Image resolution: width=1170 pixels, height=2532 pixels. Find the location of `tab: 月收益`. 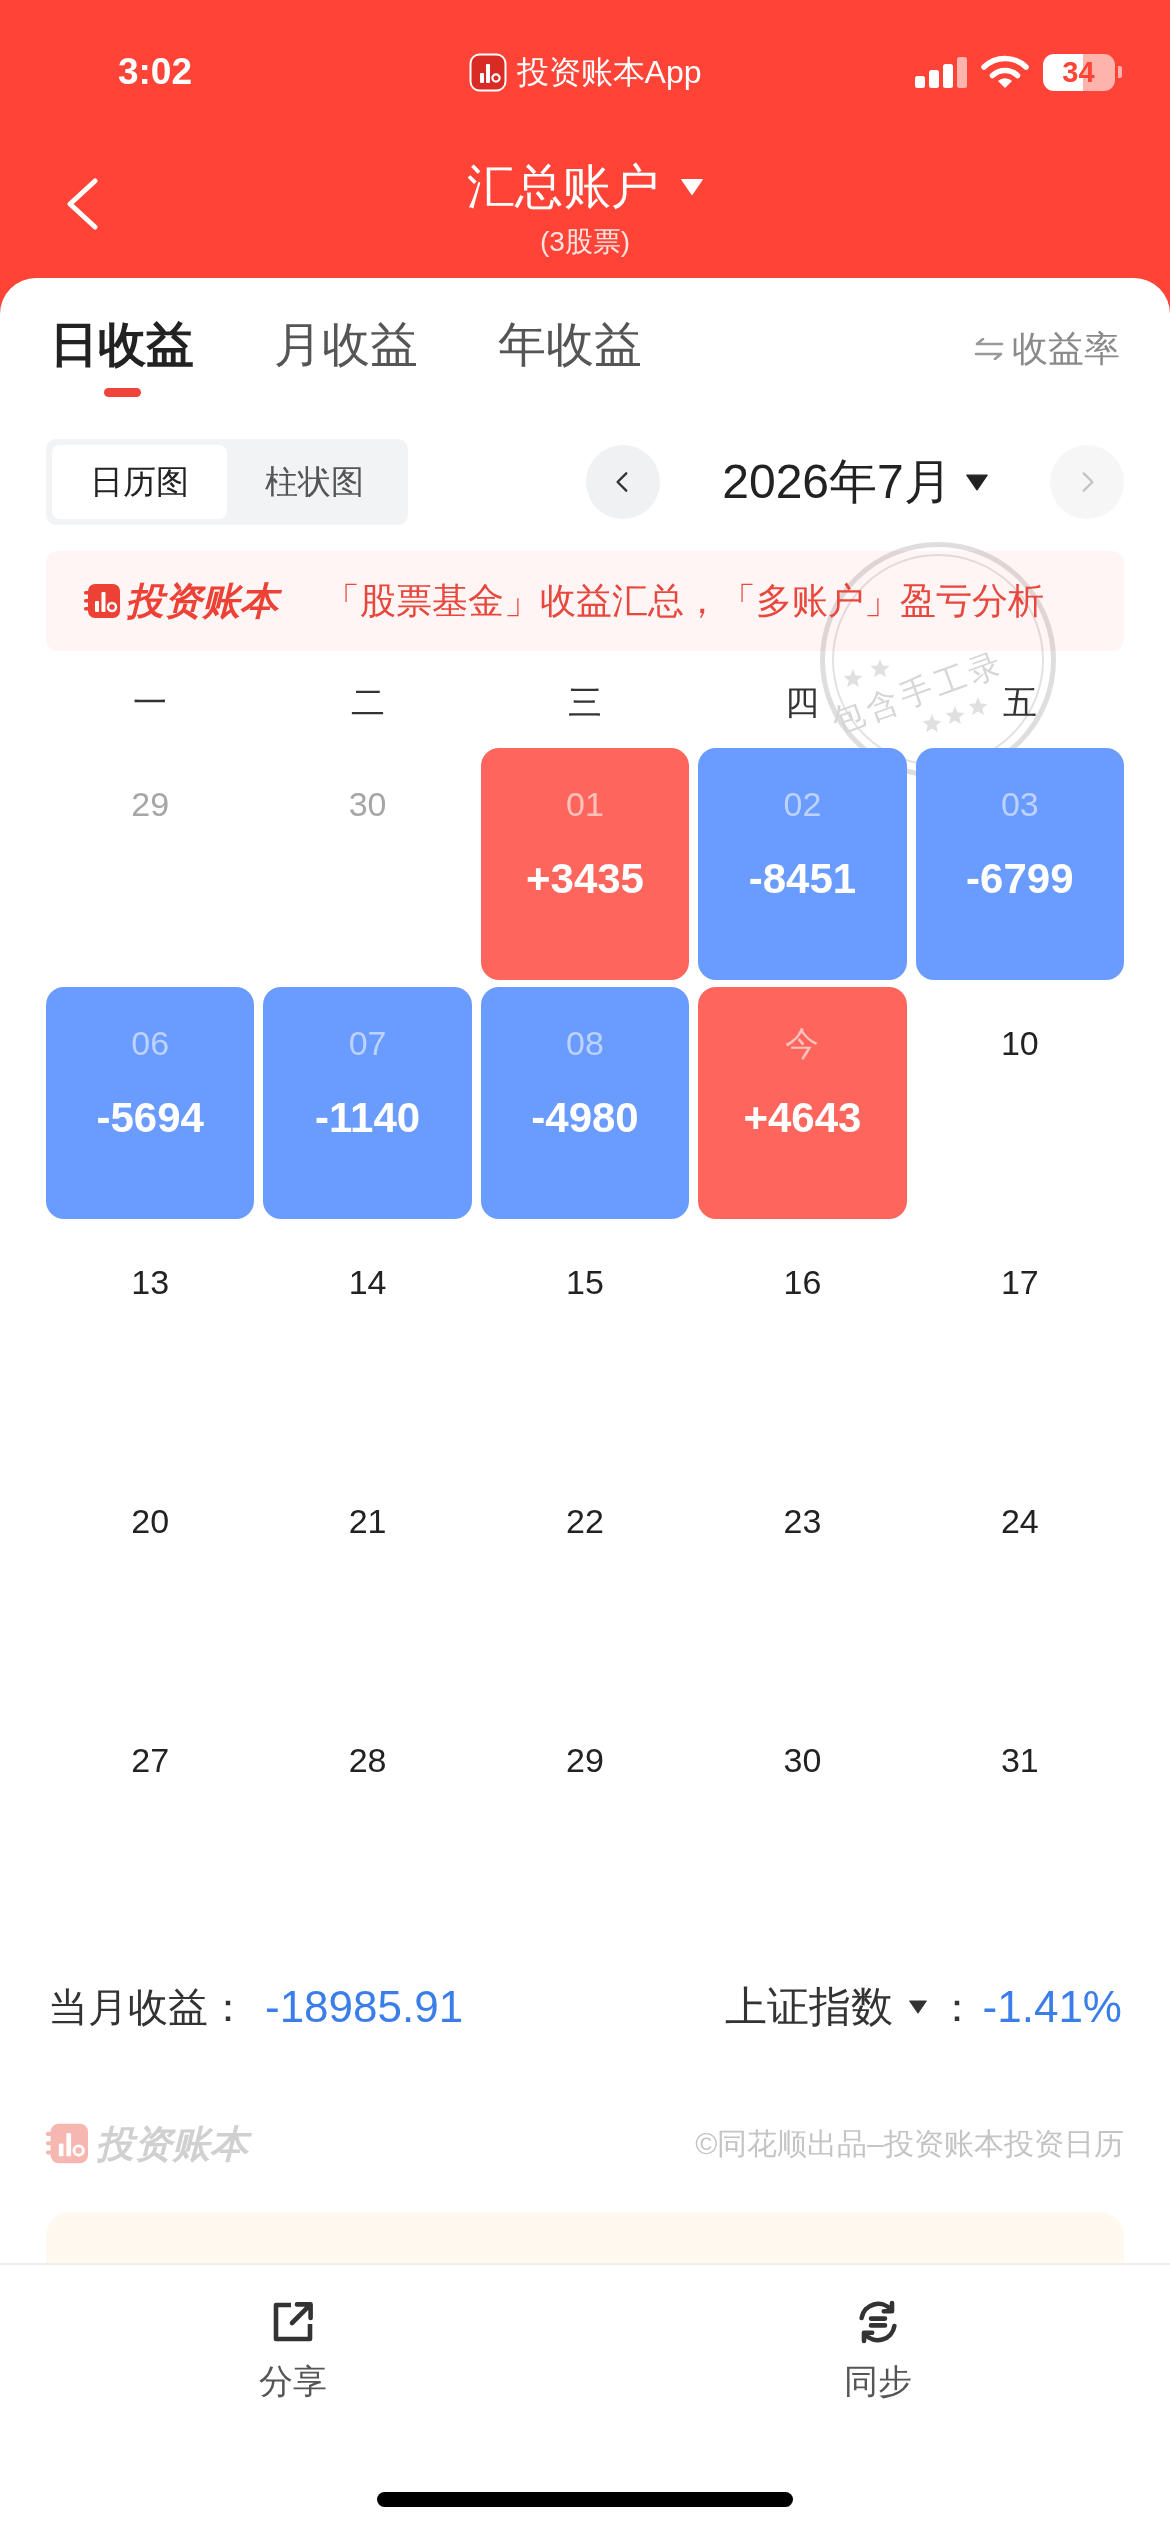

tab: 月收益 is located at coordinates (346, 345).